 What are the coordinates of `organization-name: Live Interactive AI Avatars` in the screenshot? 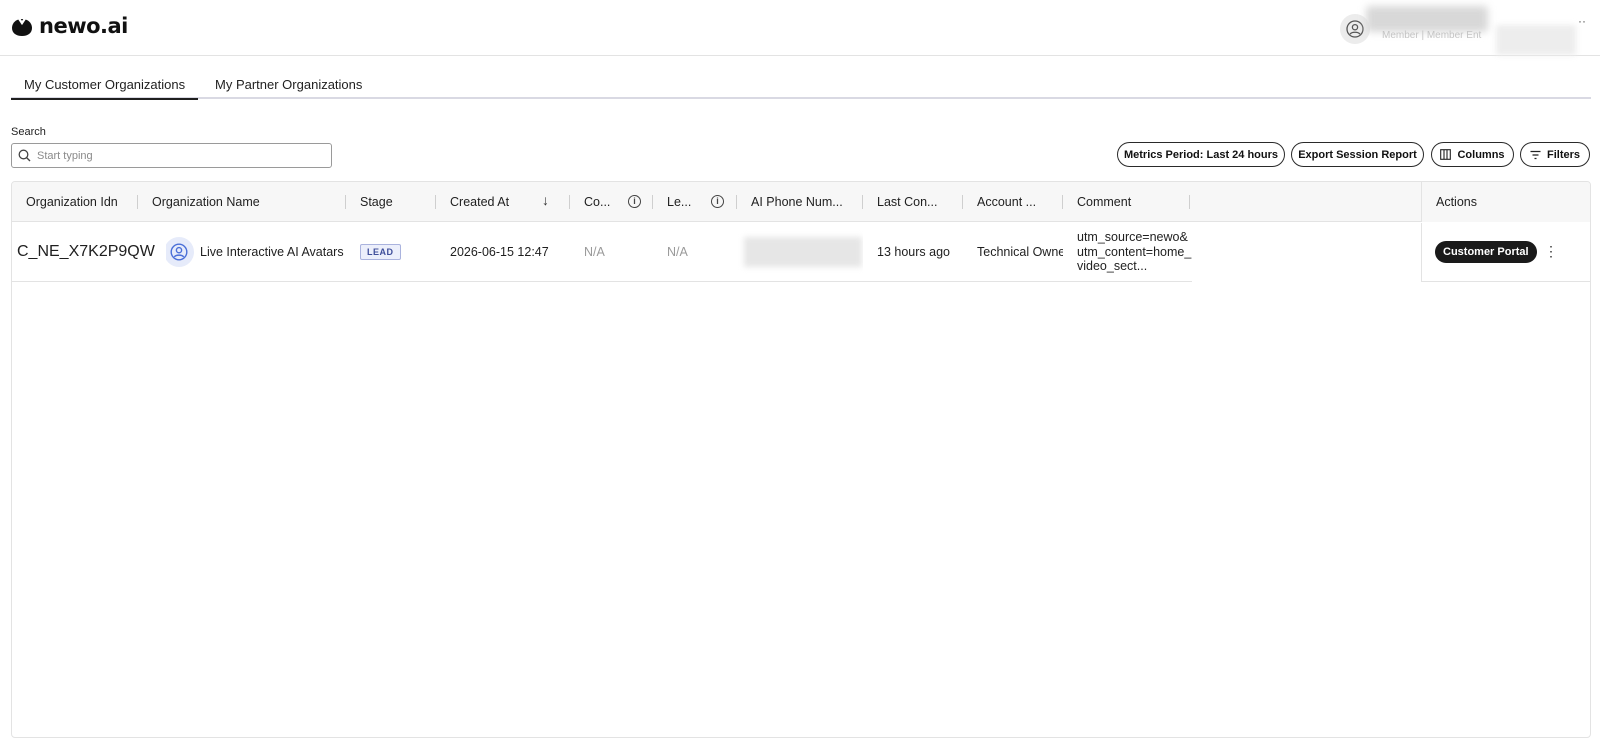 It's located at (272, 252).